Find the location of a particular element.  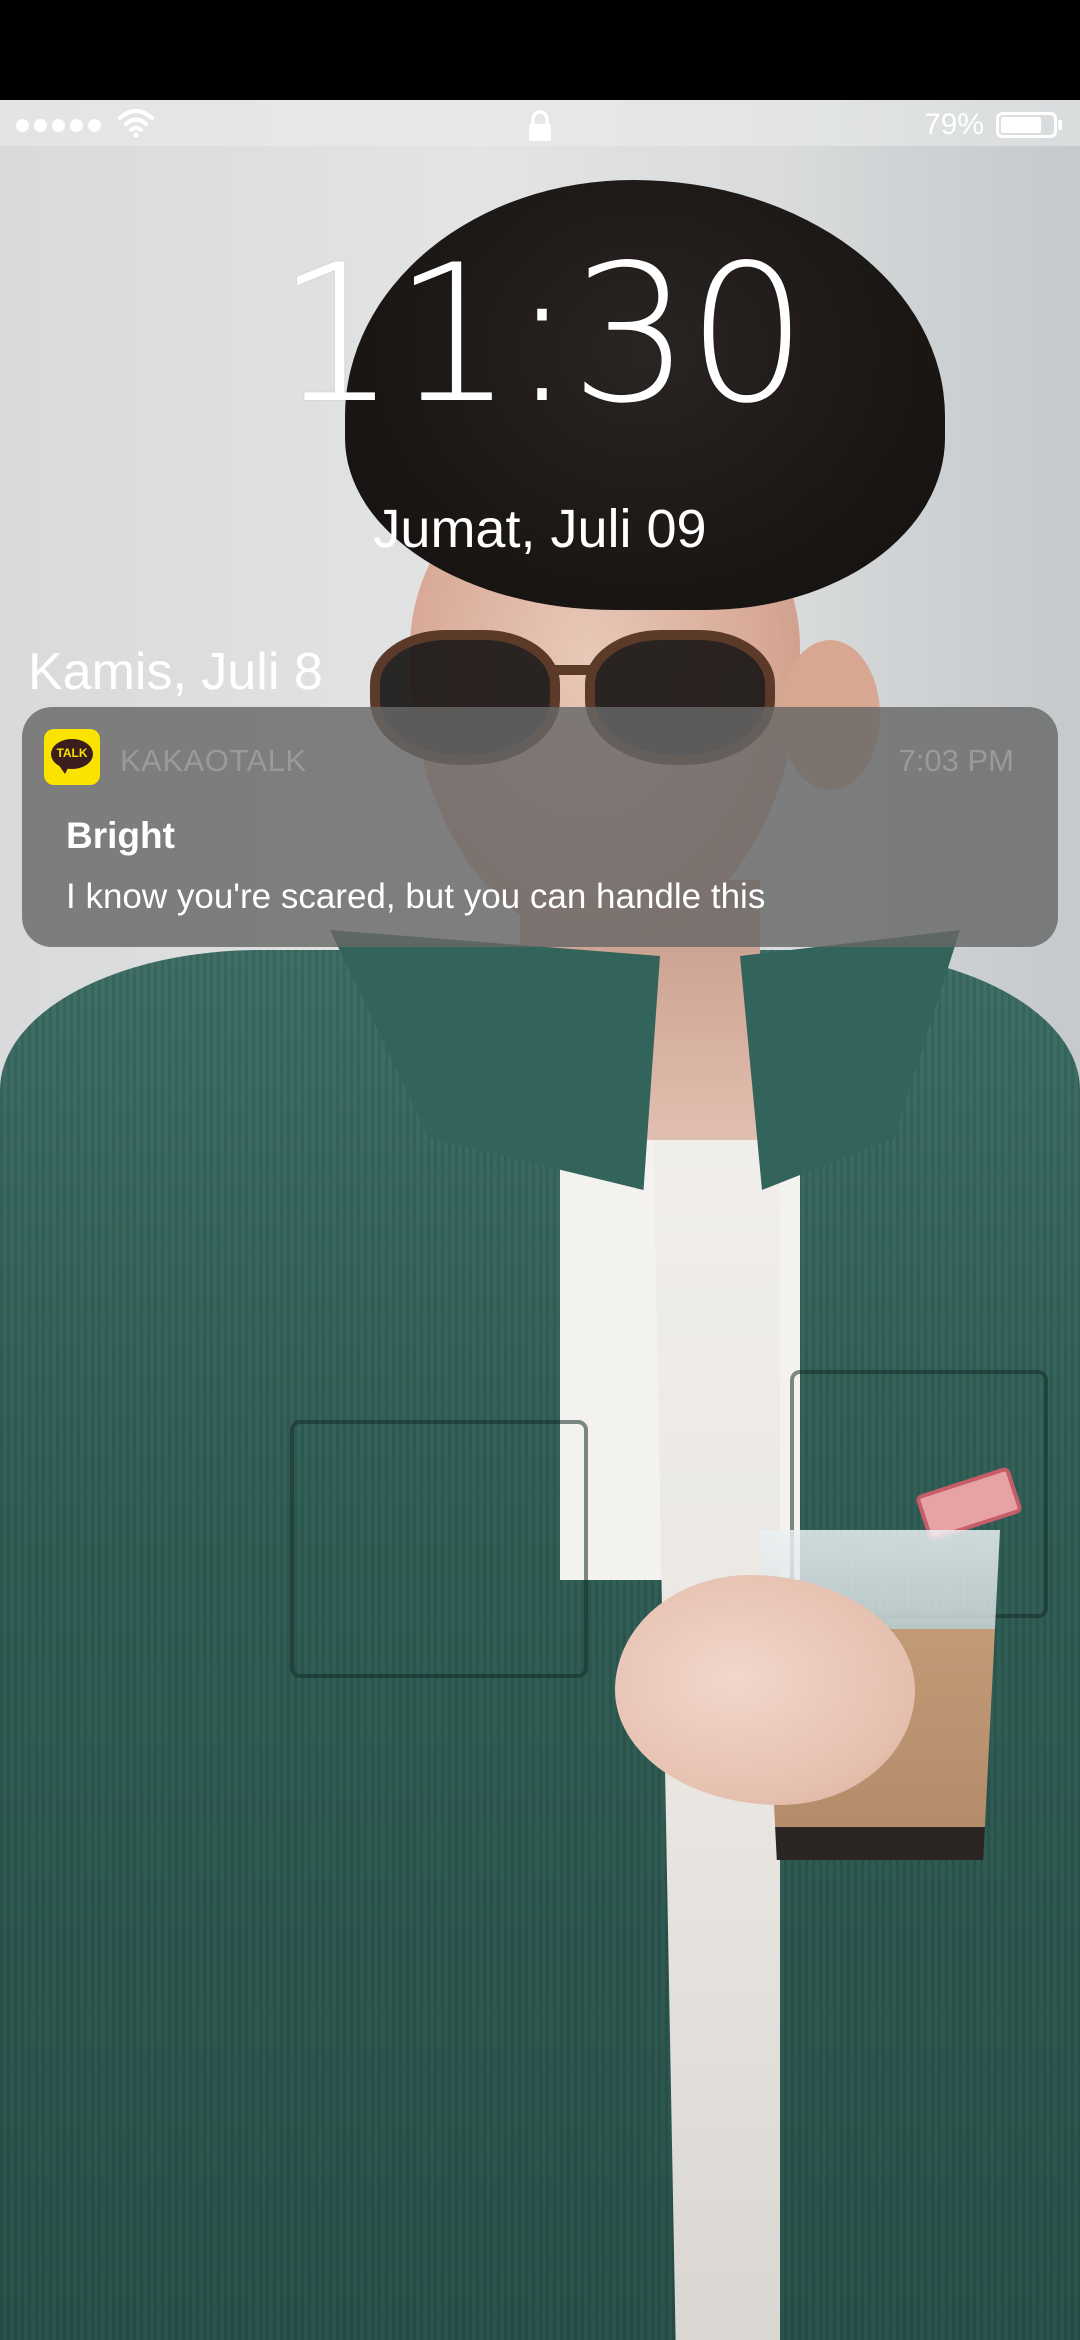

notification-app-name: KAKAOTALK is located at coordinates (213, 760).